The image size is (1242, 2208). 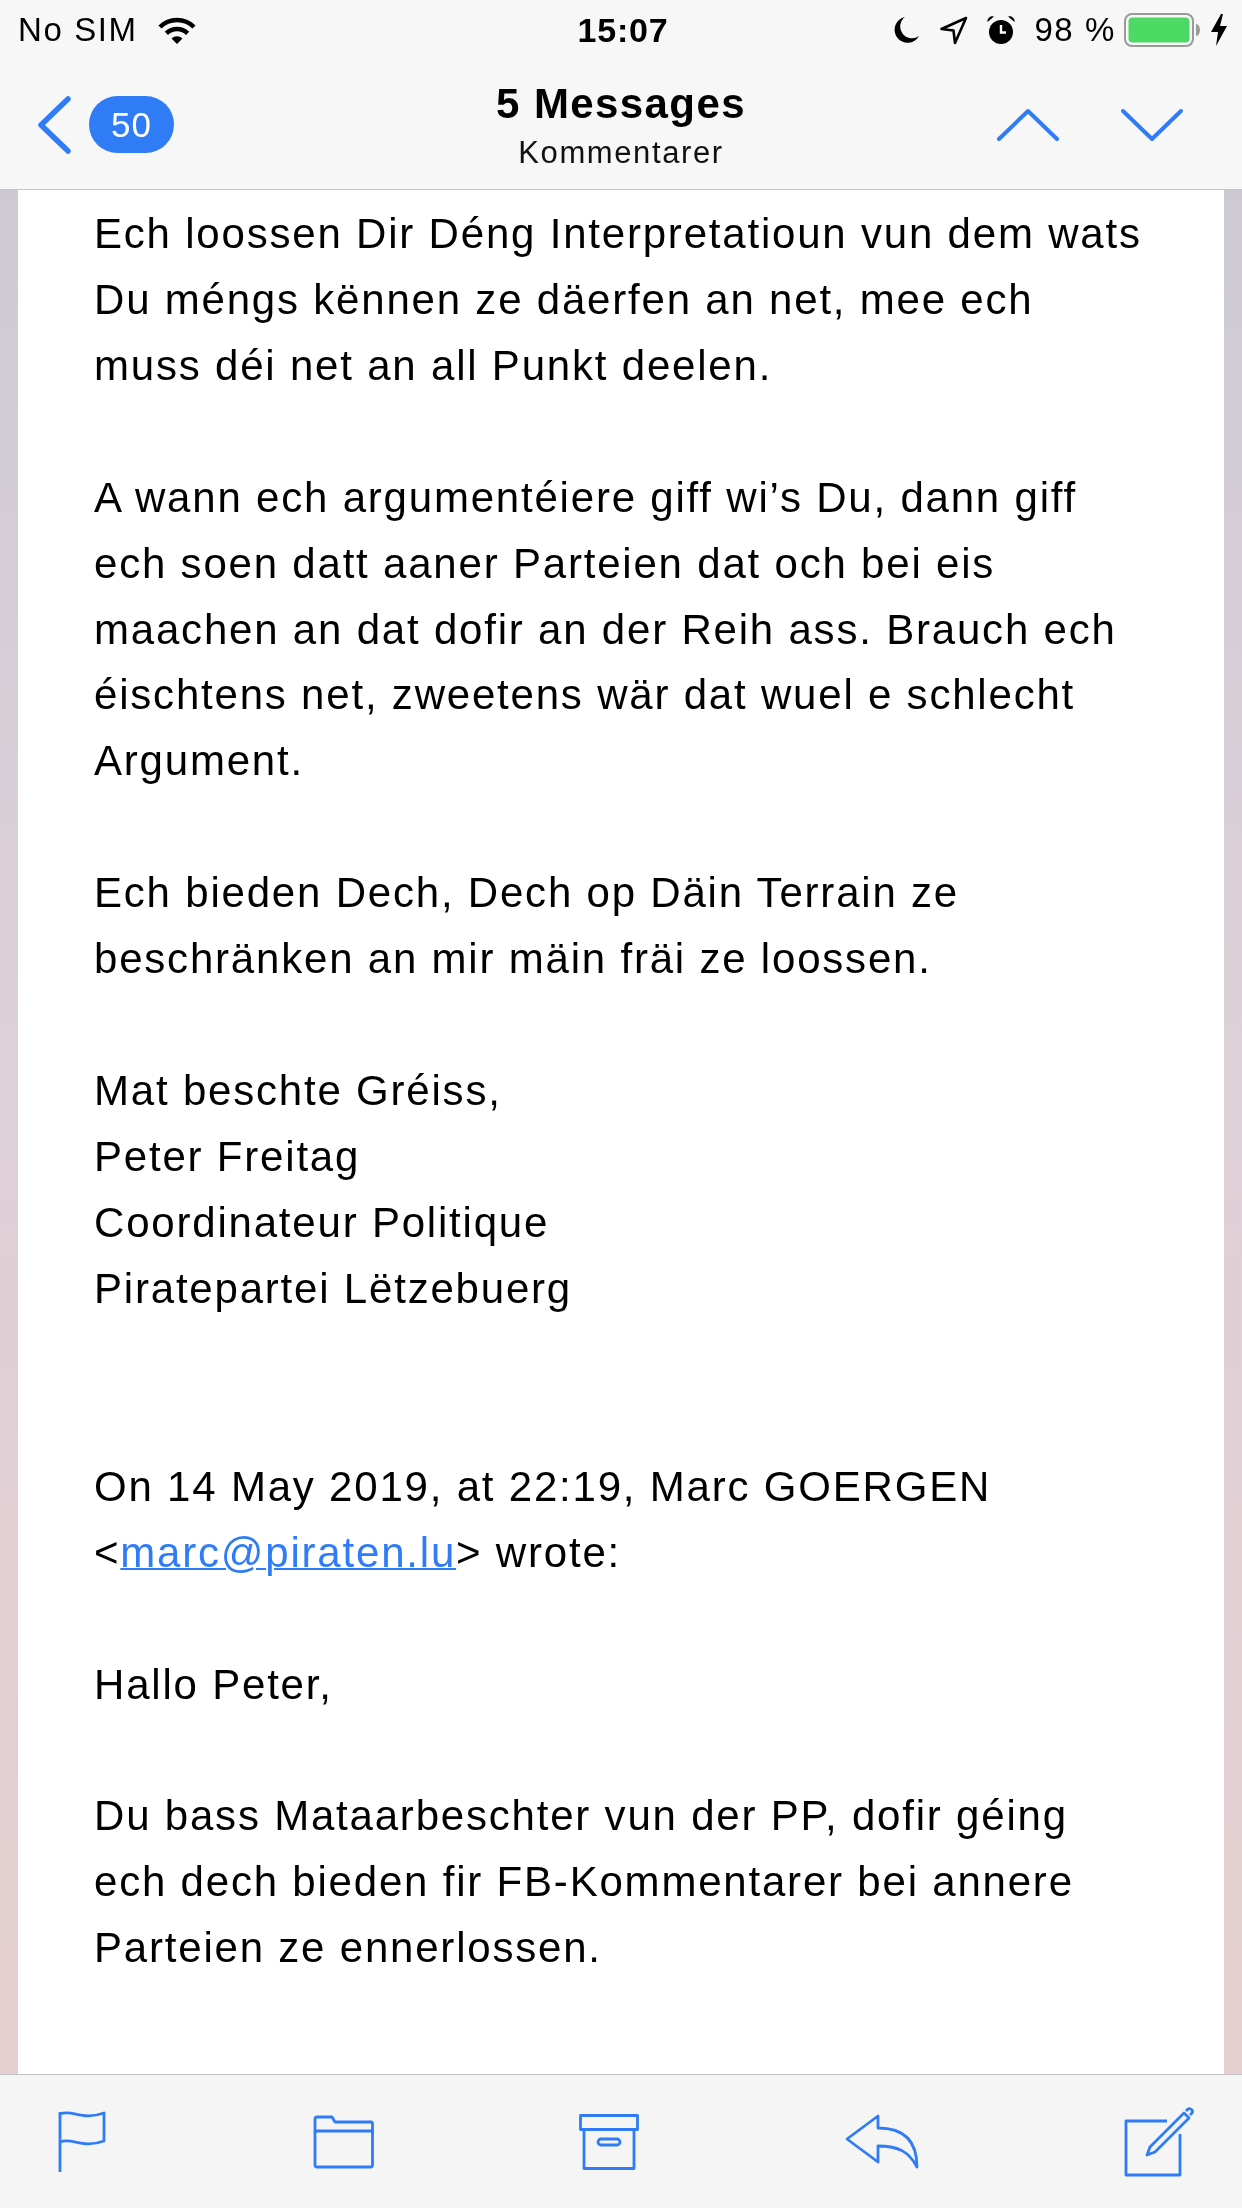 I want to click on flag-button, so click(x=82, y=2141).